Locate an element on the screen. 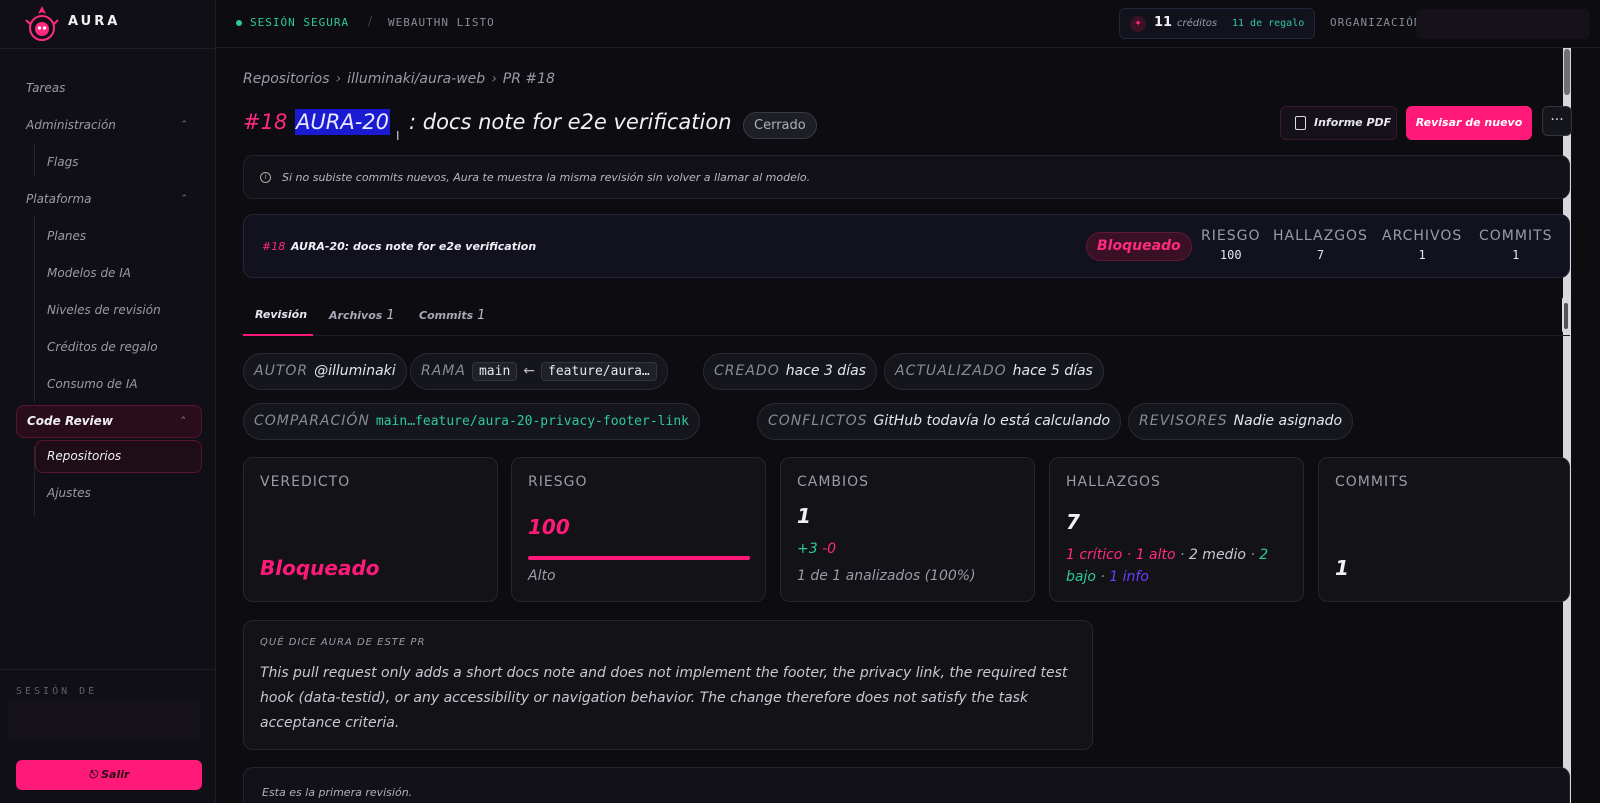 The image size is (1600, 803). card-label: COMMITS is located at coordinates (1372, 482).